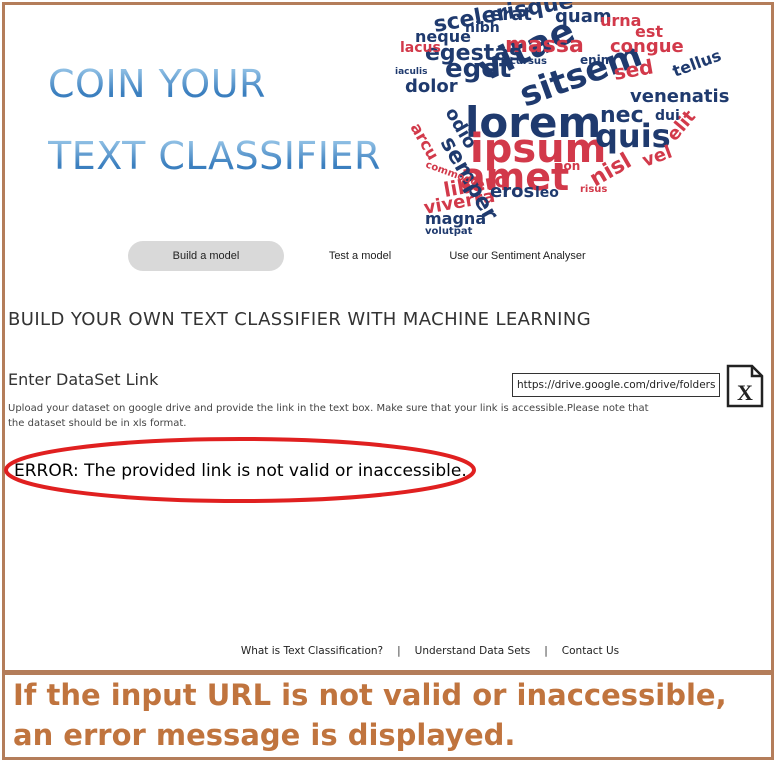 The width and height of the screenshot is (775, 762). I want to click on tab-sentiment-analyser: Use our Sentiment Analyser, so click(517, 256).